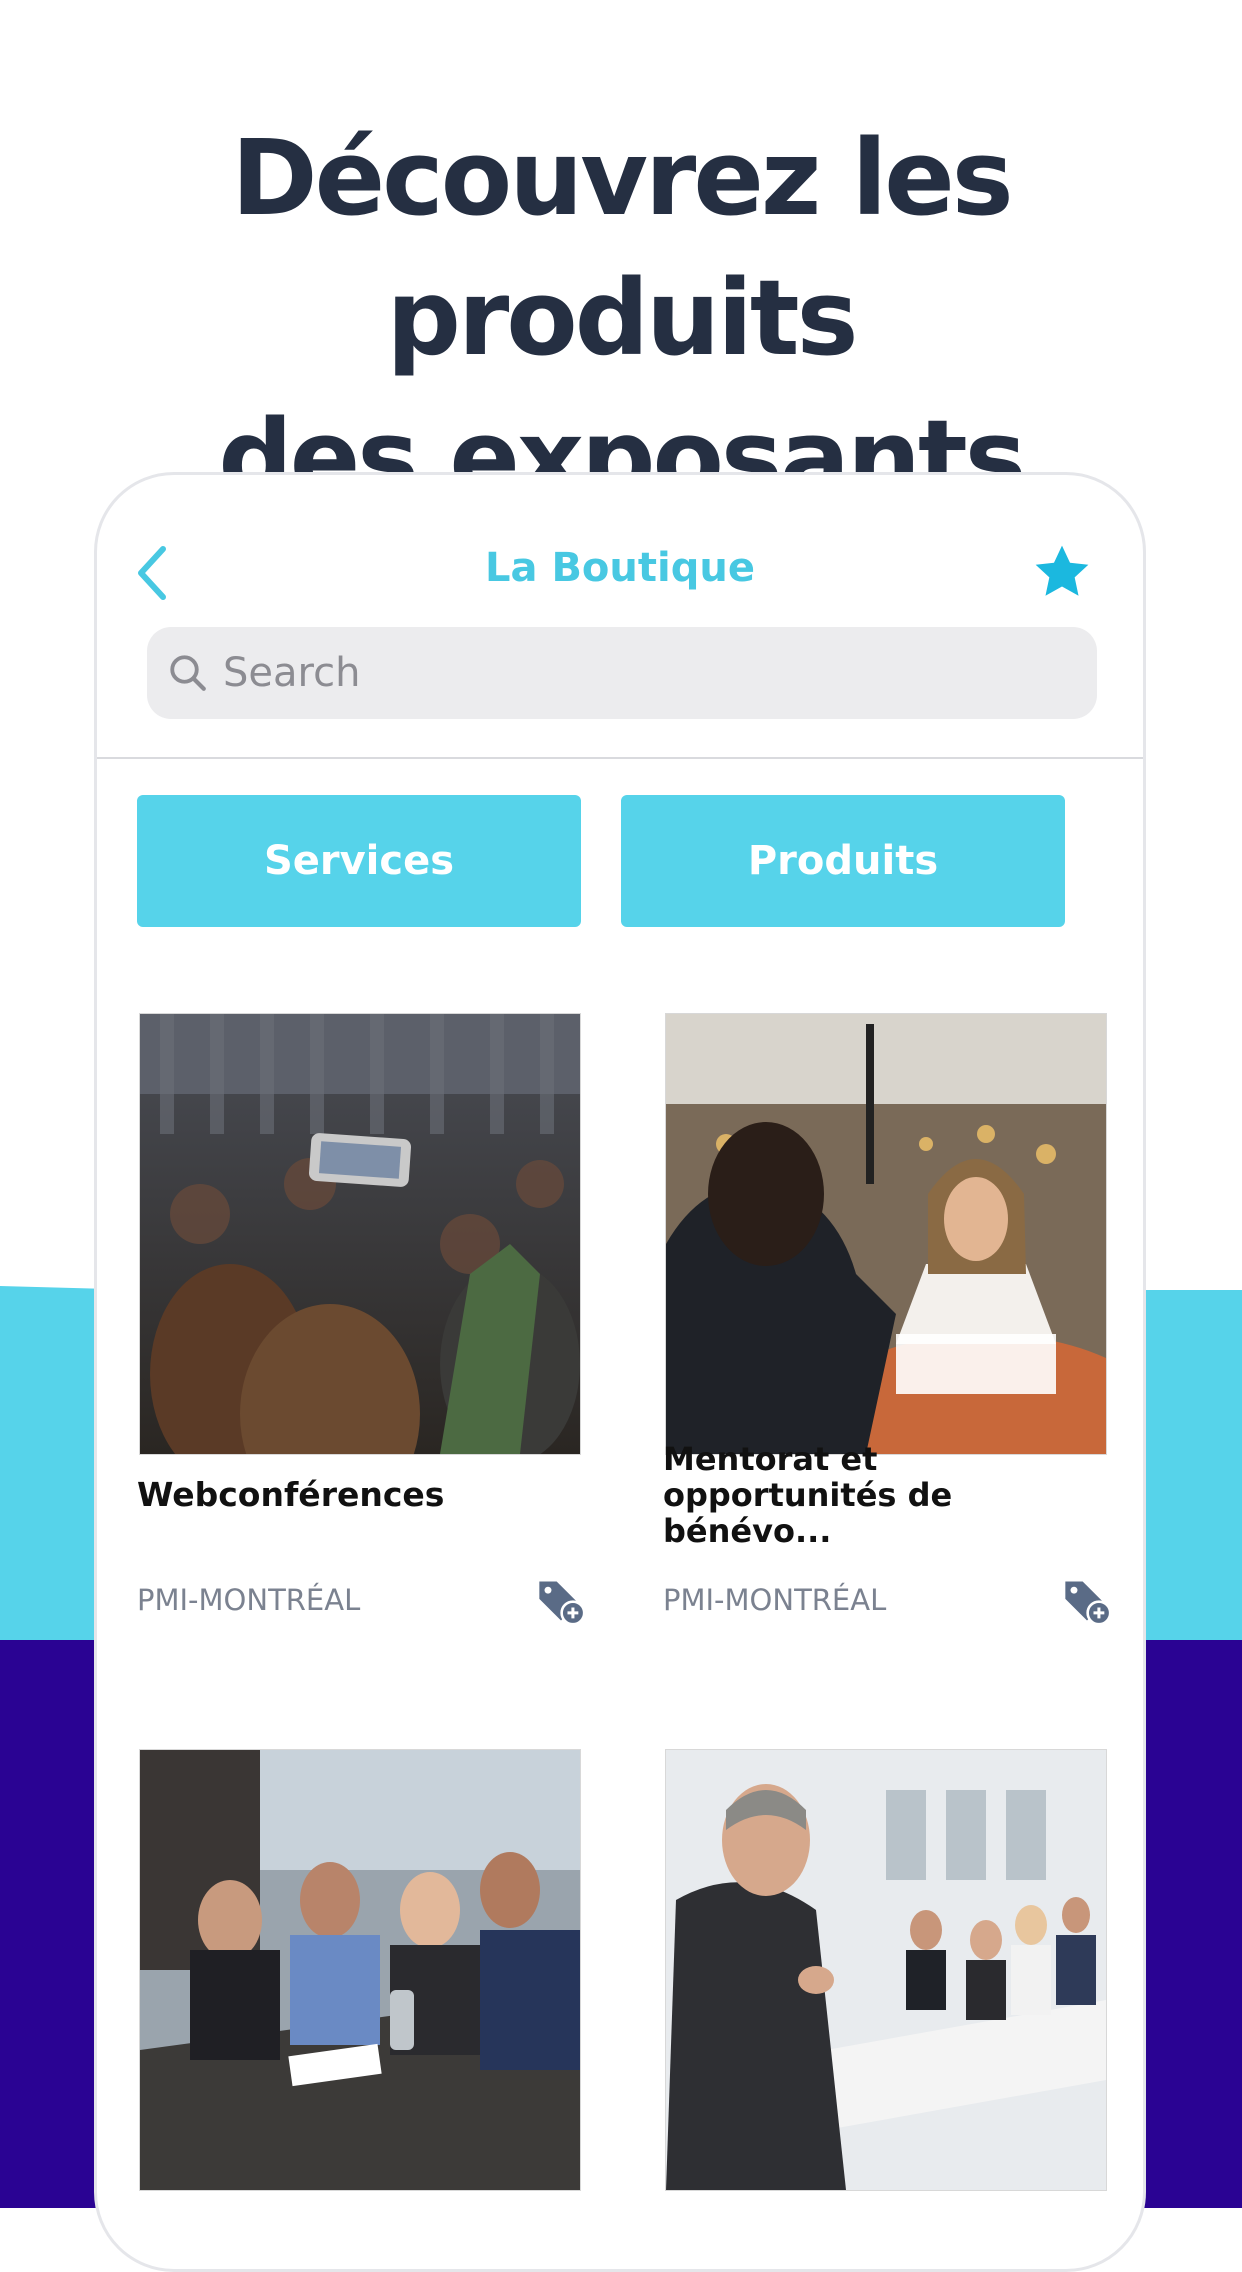  Describe the element at coordinates (359, 861) in the screenshot. I see `tab-services: Services` at that location.